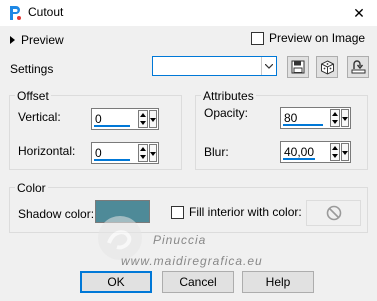  What do you see at coordinates (39, 117) in the screenshot?
I see `vertical-label: Vertical:` at bounding box center [39, 117].